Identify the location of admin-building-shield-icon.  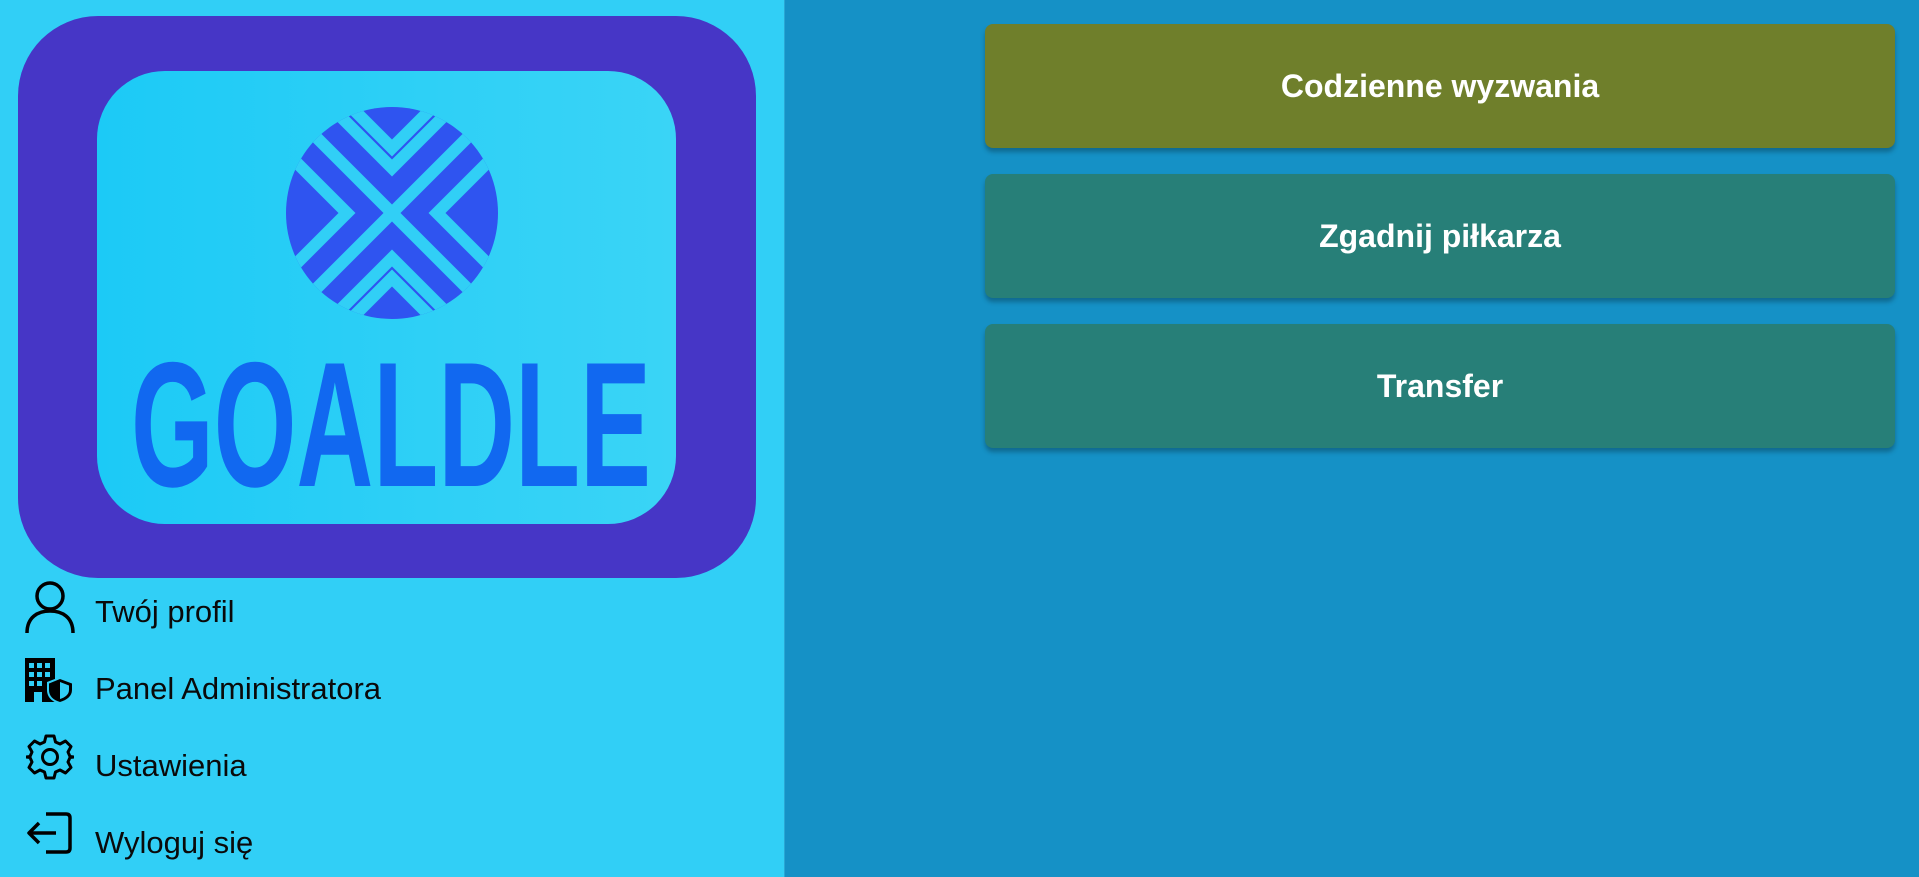
(50, 682).